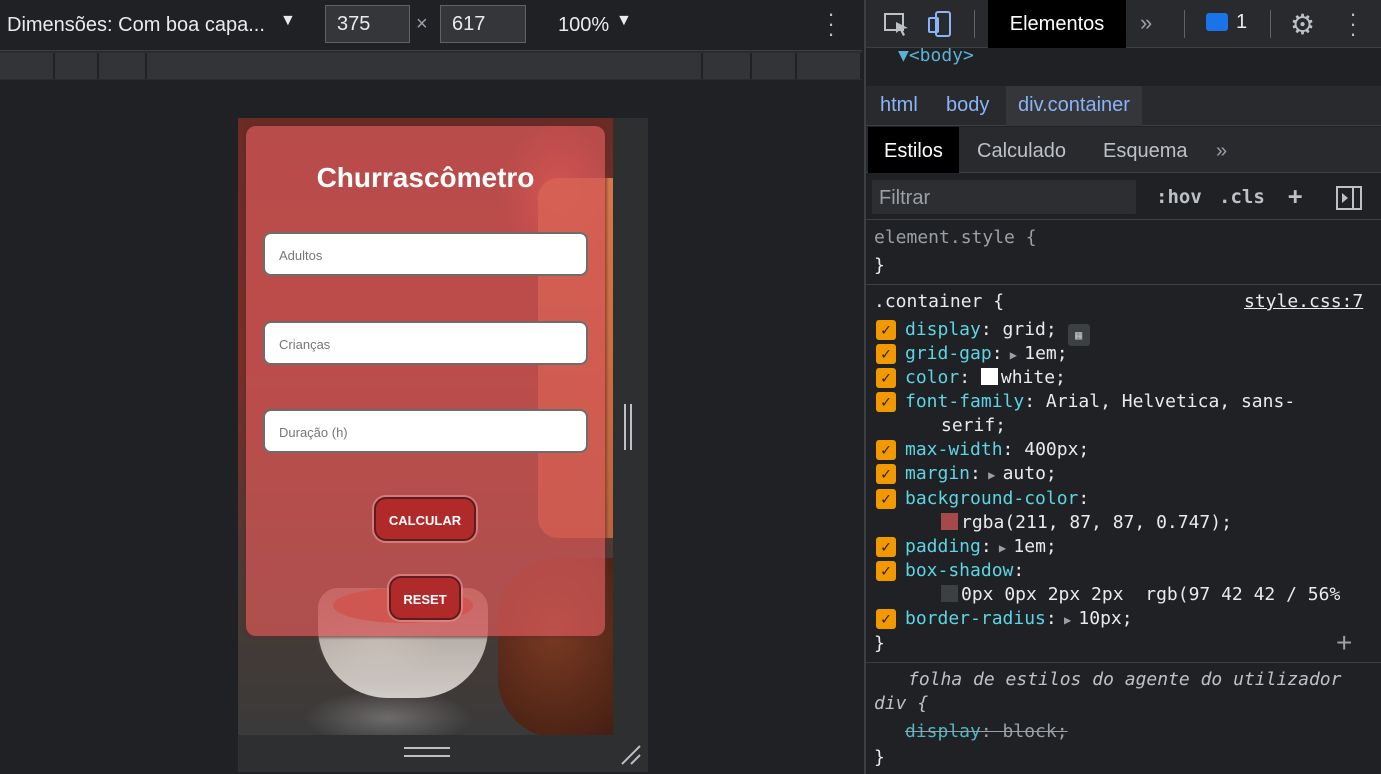 The image size is (1381, 774). What do you see at coordinates (991, 498) in the screenshot?
I see `property-name: background-color` at bounding box center [991, 498].